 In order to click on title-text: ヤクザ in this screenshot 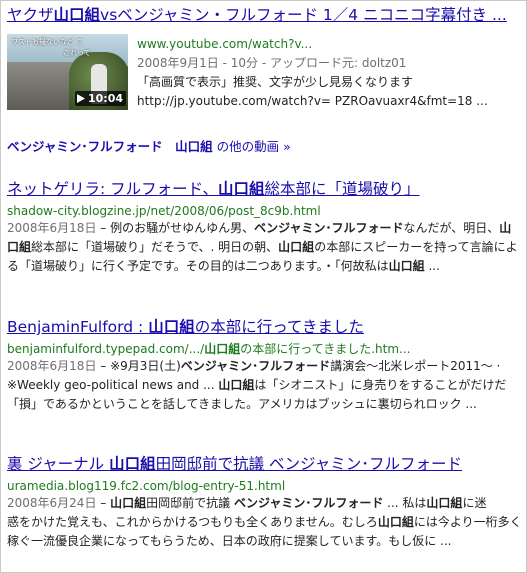, I will do `click(30, 15)`.